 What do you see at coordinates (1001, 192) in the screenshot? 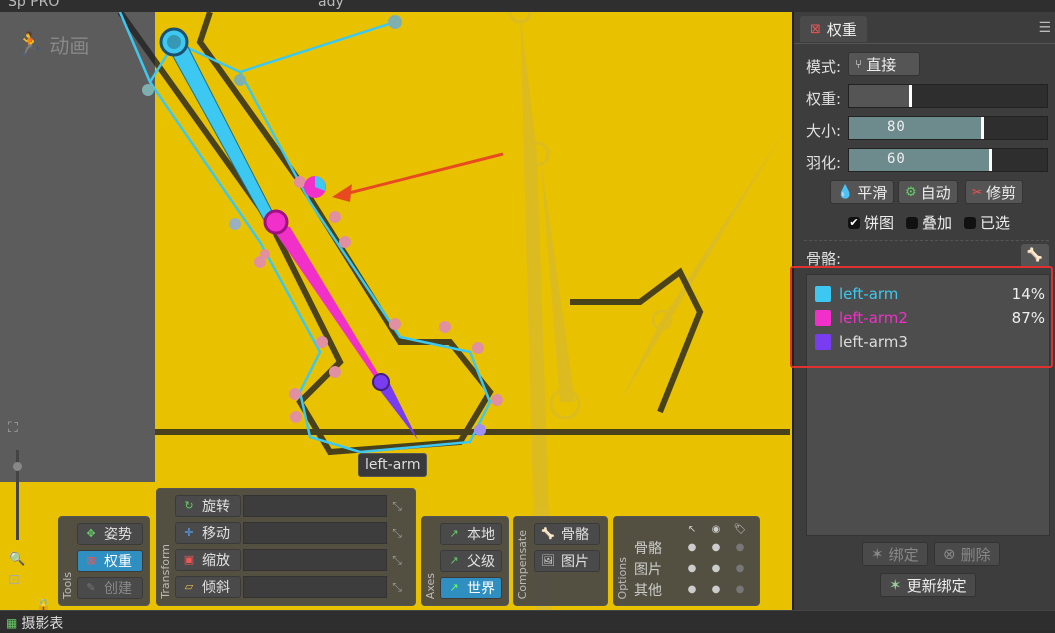
I see `prune-label: 修剪` at bounding box center [1001, 192].